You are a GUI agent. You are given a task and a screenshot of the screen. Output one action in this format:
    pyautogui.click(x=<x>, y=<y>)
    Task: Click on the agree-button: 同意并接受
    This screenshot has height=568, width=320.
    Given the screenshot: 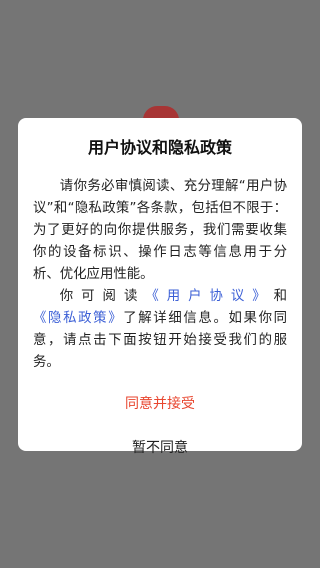 What is the action you would take?
    pyautogui.click(x=160, y=404)
    